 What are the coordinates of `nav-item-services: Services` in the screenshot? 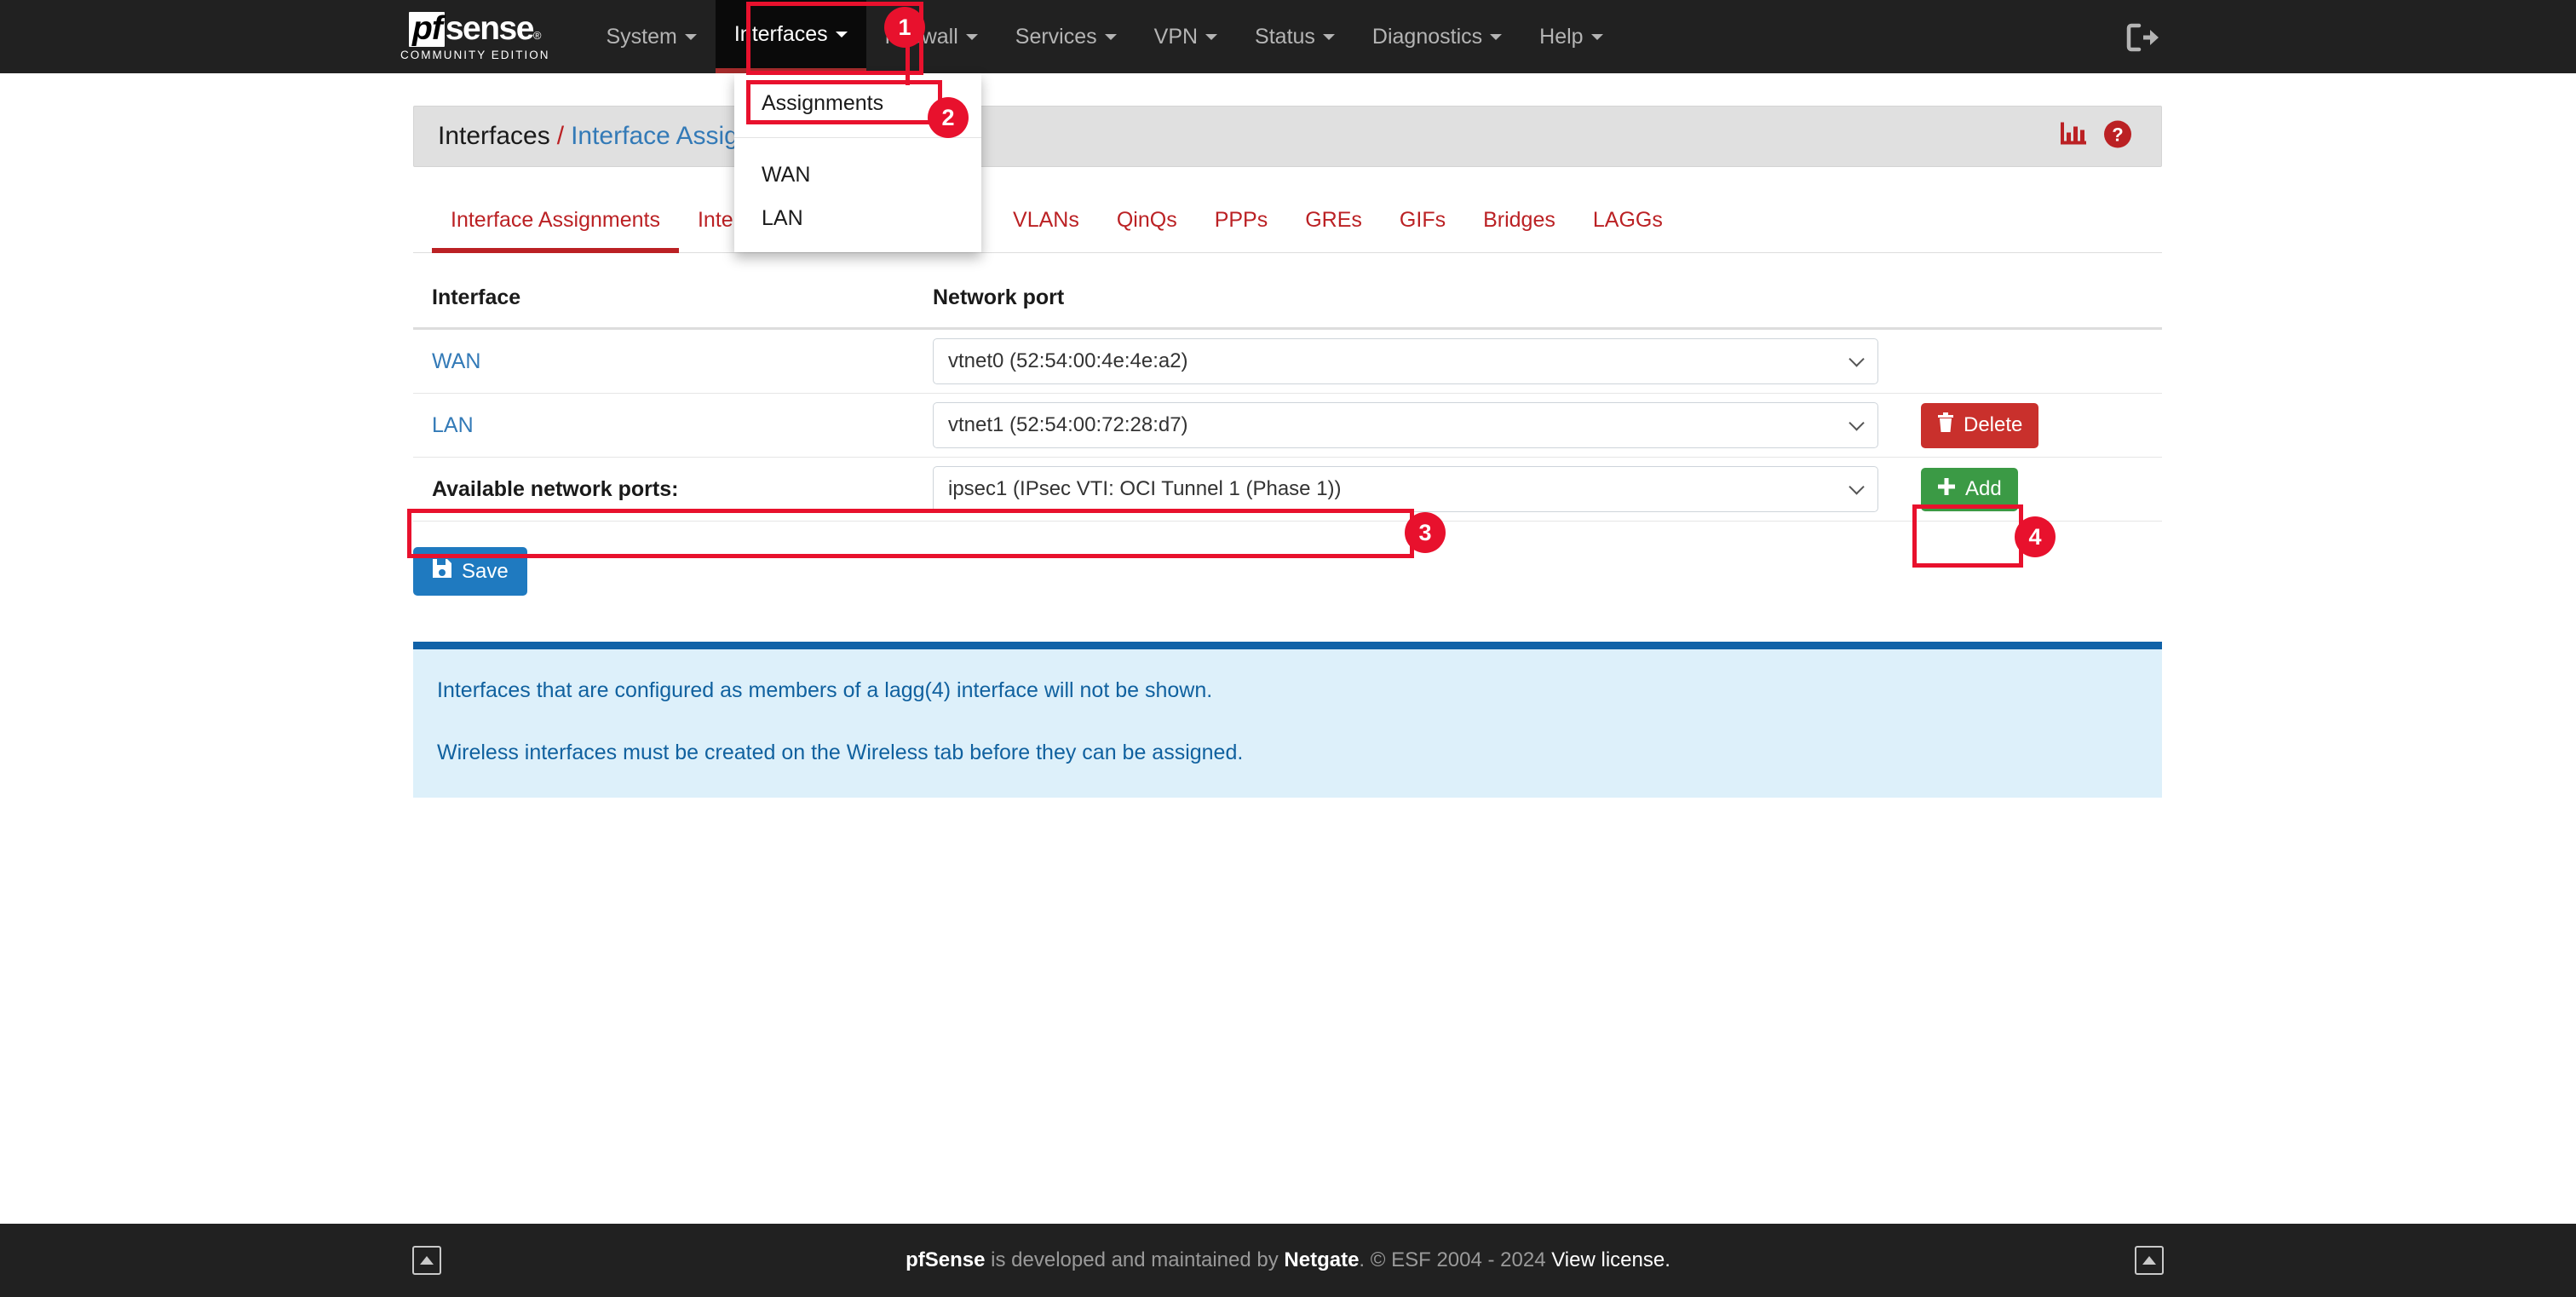 It's located at (1066, 36).